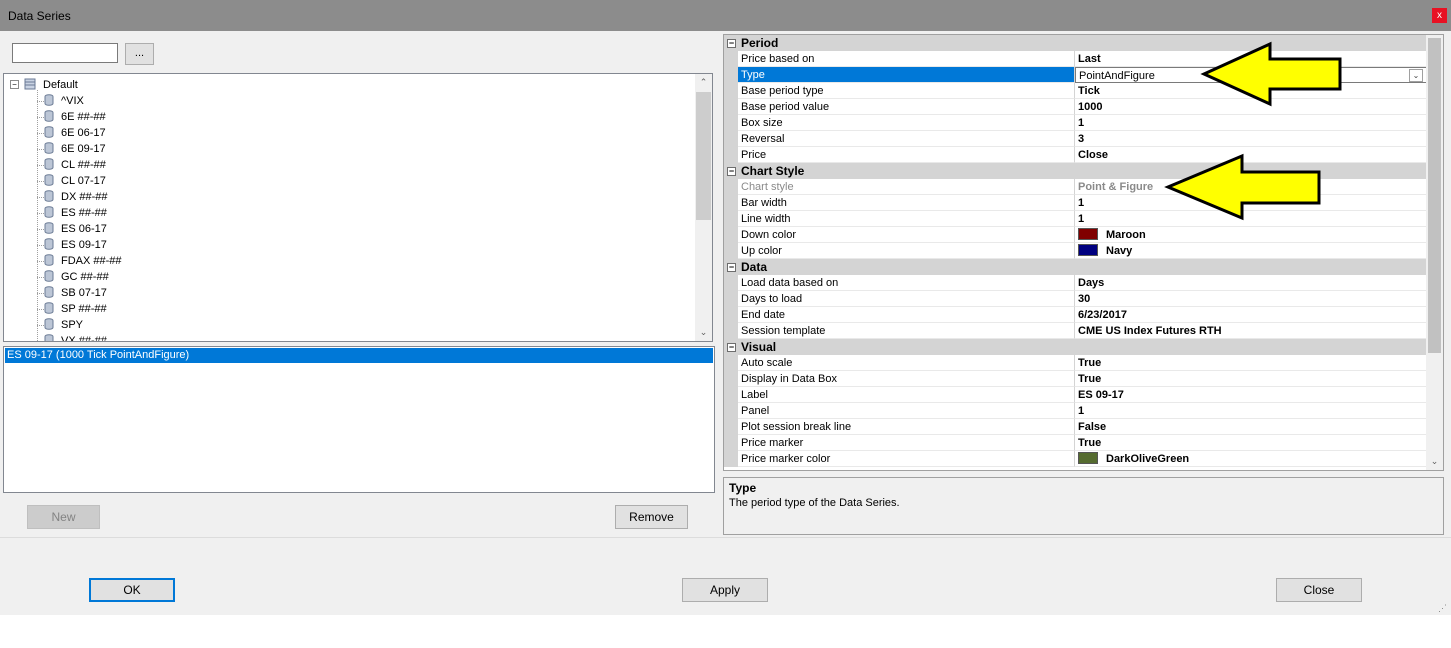 Image resolution: width=1451 pixels, height=648 pixels. What do you see at coordinates (84, 338) in the screenshot?
I see `tree-item-label: VX ##-##` at bounding box center [84, 338].